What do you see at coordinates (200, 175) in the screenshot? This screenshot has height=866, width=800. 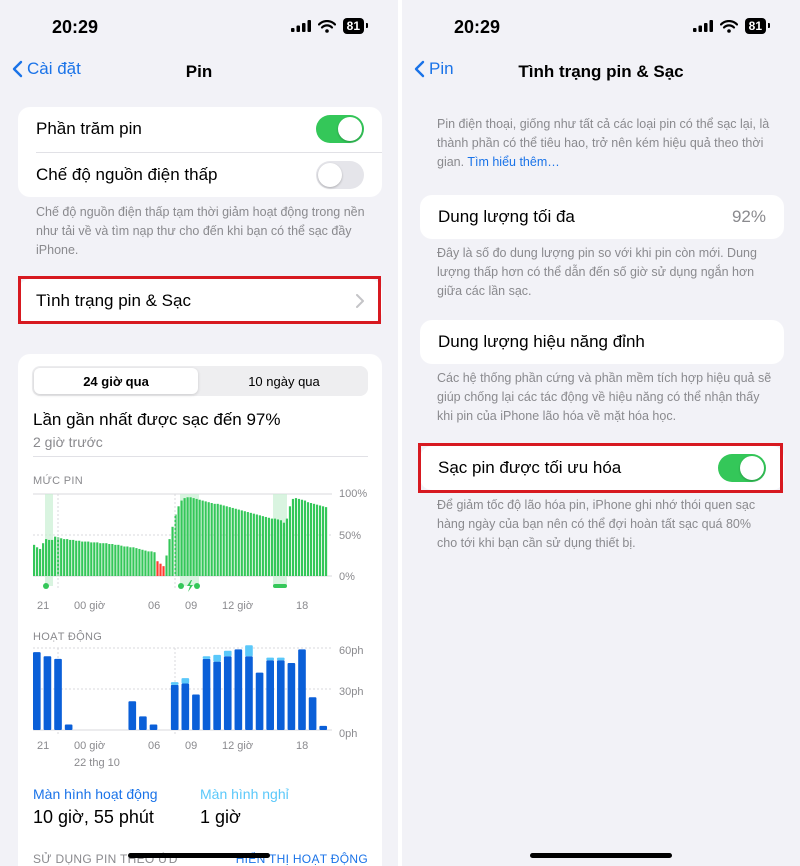 I see `low-power-row: Chế độ nguồn điện thấp` at bounding box center [200, 175].